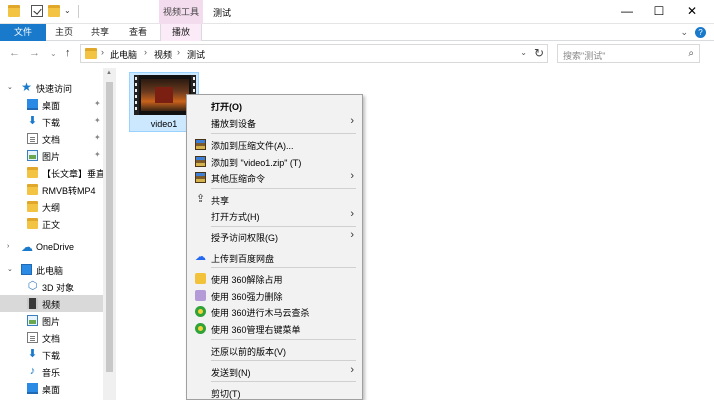 This screenshot has height=400, width=714. I want to click on search-icon: ⌕, so click(691, 53).